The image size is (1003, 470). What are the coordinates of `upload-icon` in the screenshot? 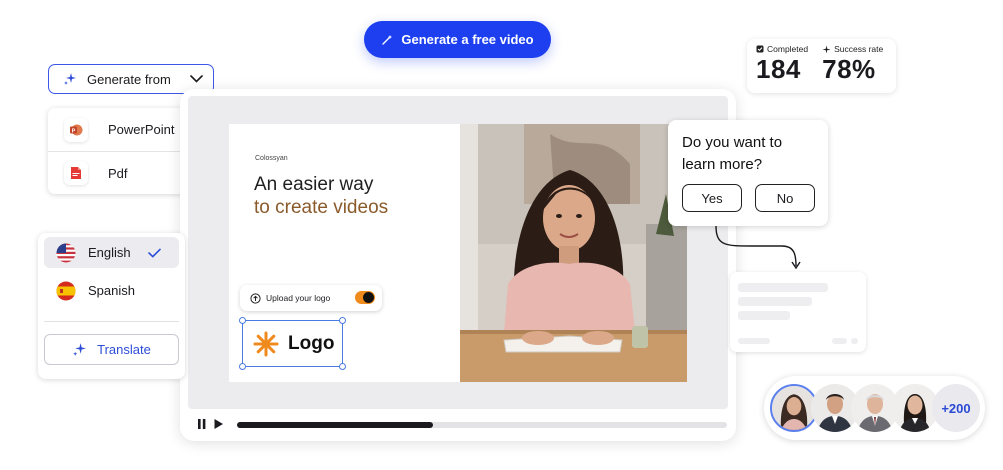 It's located at (255, 298).